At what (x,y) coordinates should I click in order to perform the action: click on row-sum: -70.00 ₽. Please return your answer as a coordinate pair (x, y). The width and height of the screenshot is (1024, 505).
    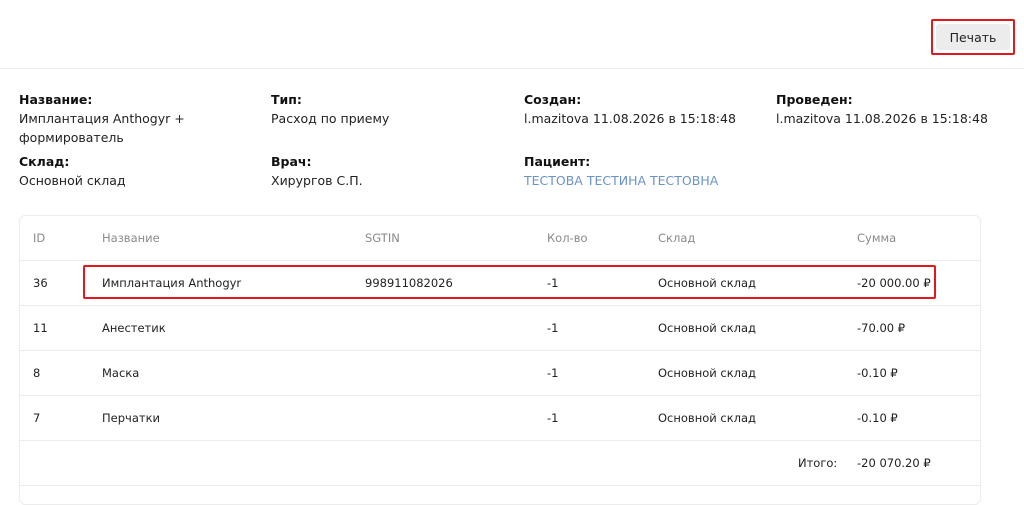
    Looking at the image, I should click on (881, 328).